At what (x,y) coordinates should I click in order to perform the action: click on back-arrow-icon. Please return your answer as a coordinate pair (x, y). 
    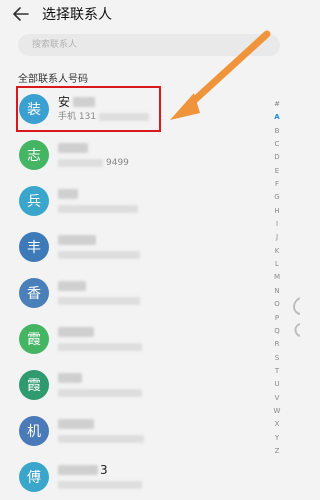
    Looking at the image, I should click on (21, 14).